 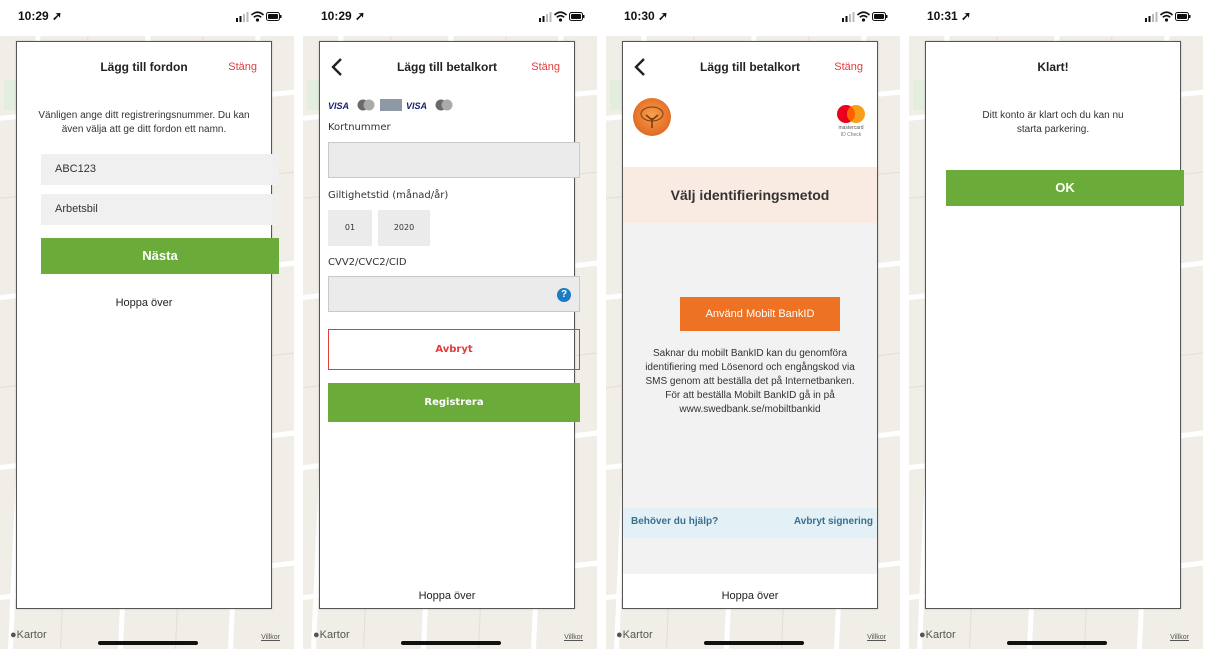 What do you see at coordinates (750, 195) in the screenshot?
I see `identification-heading: Välj identifieringsmetod` at bounding box center [750, 195].